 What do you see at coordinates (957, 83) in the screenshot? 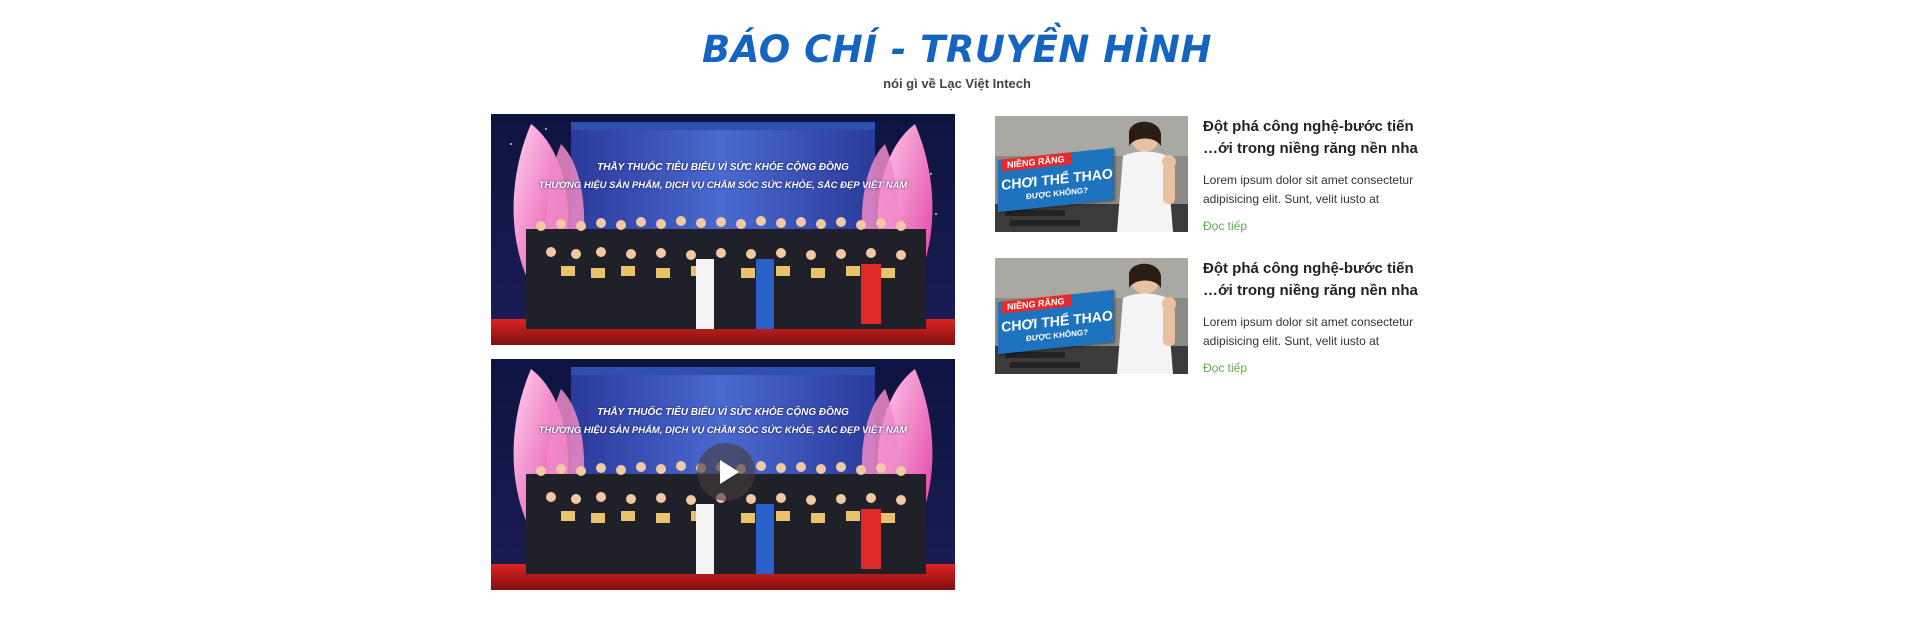
I see `section-subtitle: nói gì về Lạc Việt Intech` at bounding box center [957, 83].